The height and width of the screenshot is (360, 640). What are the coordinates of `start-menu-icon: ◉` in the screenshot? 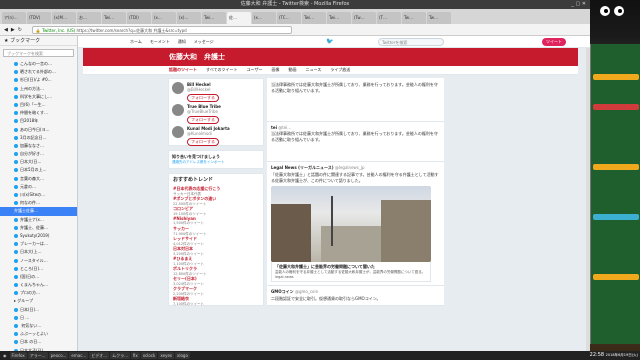 It's located at (5, 355).